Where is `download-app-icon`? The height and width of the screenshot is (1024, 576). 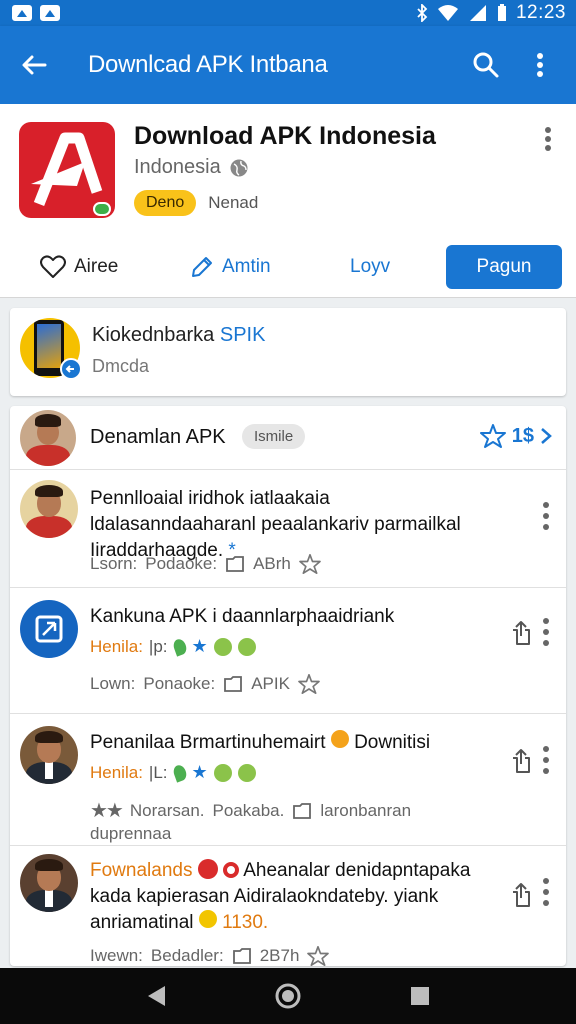 download-app-icon is located at coordinates (49, 629).